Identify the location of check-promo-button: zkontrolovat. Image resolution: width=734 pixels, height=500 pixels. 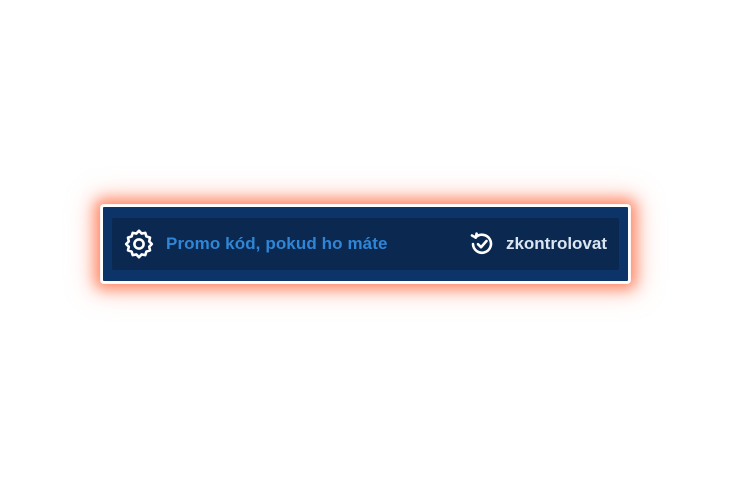
(537, 244).